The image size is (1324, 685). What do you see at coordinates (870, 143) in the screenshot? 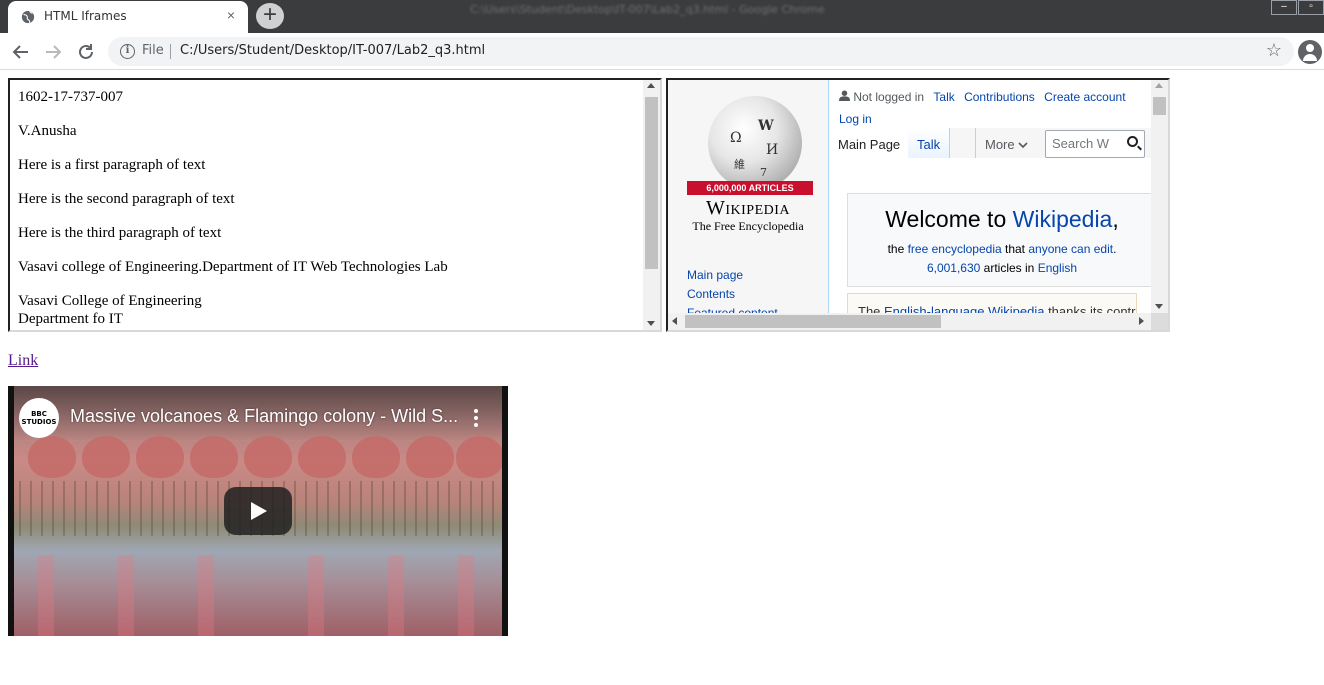
I see `tab-main-page: Main Page` at bounding box center [870, 143].